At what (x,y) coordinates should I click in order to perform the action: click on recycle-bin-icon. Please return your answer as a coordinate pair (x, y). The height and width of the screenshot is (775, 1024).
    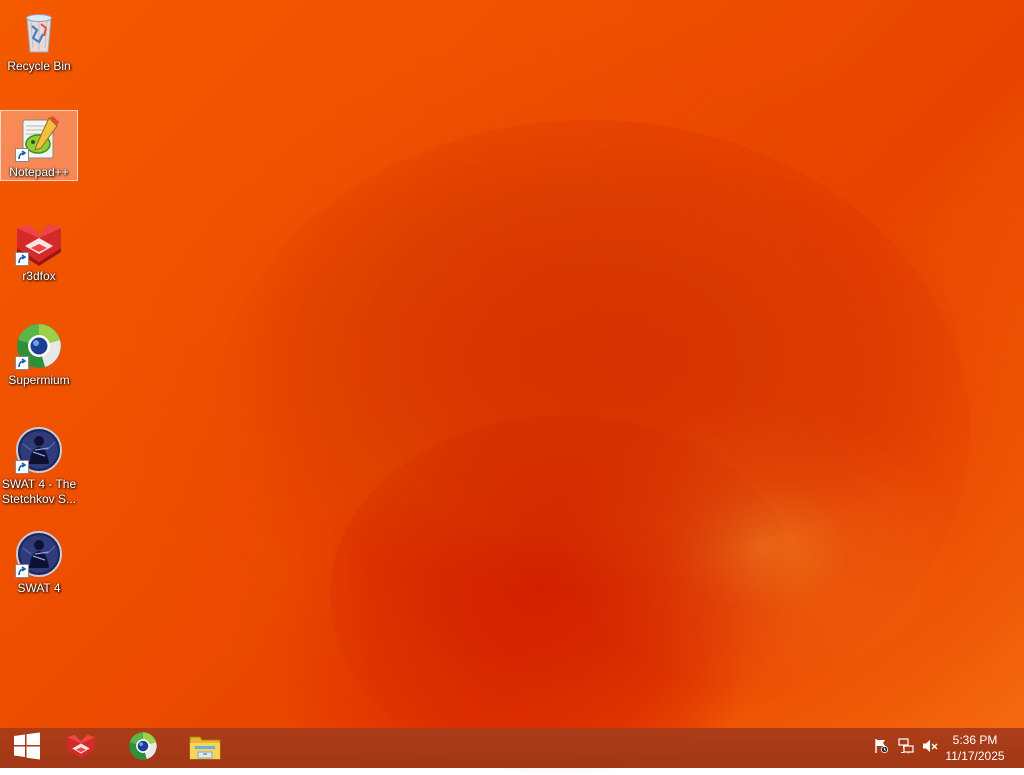
    Looking at the image, I should click on (39, 32).